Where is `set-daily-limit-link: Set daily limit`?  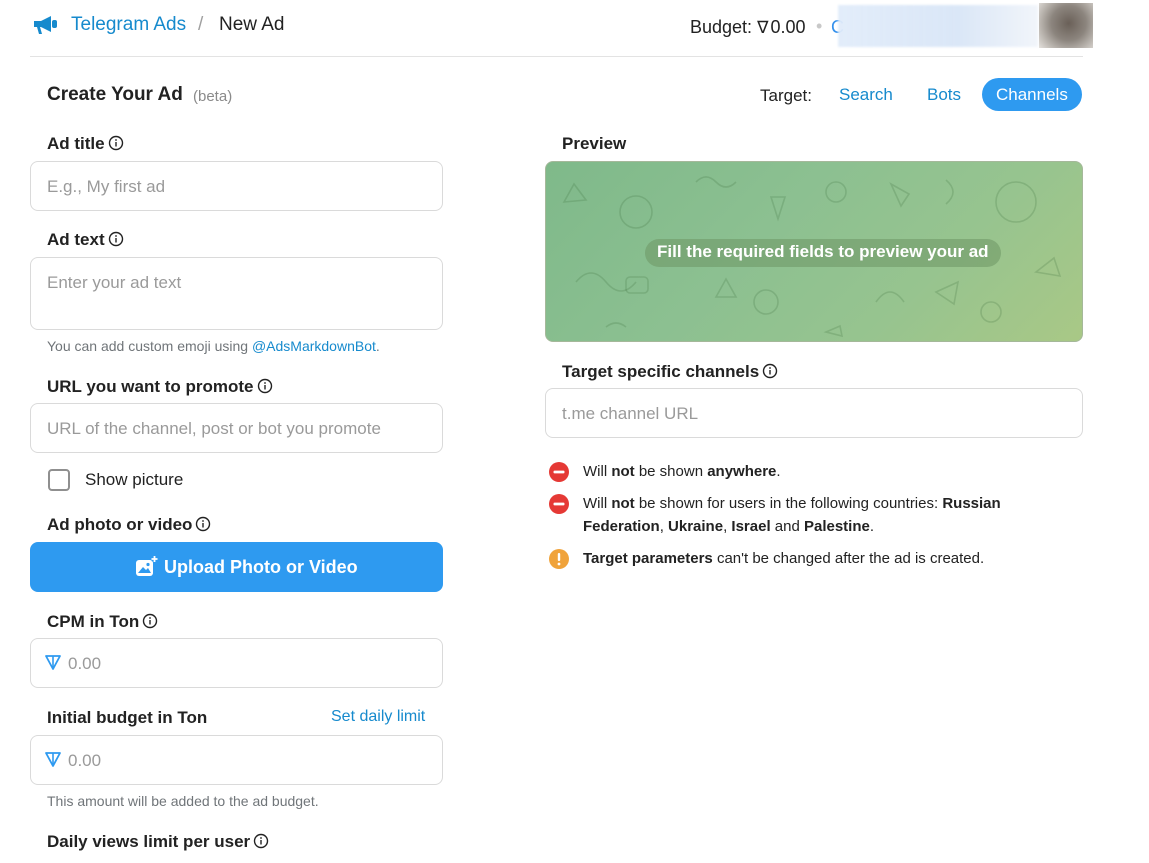
set-daily-limit-link: Set daily limit is located at coordinates (378, 717).